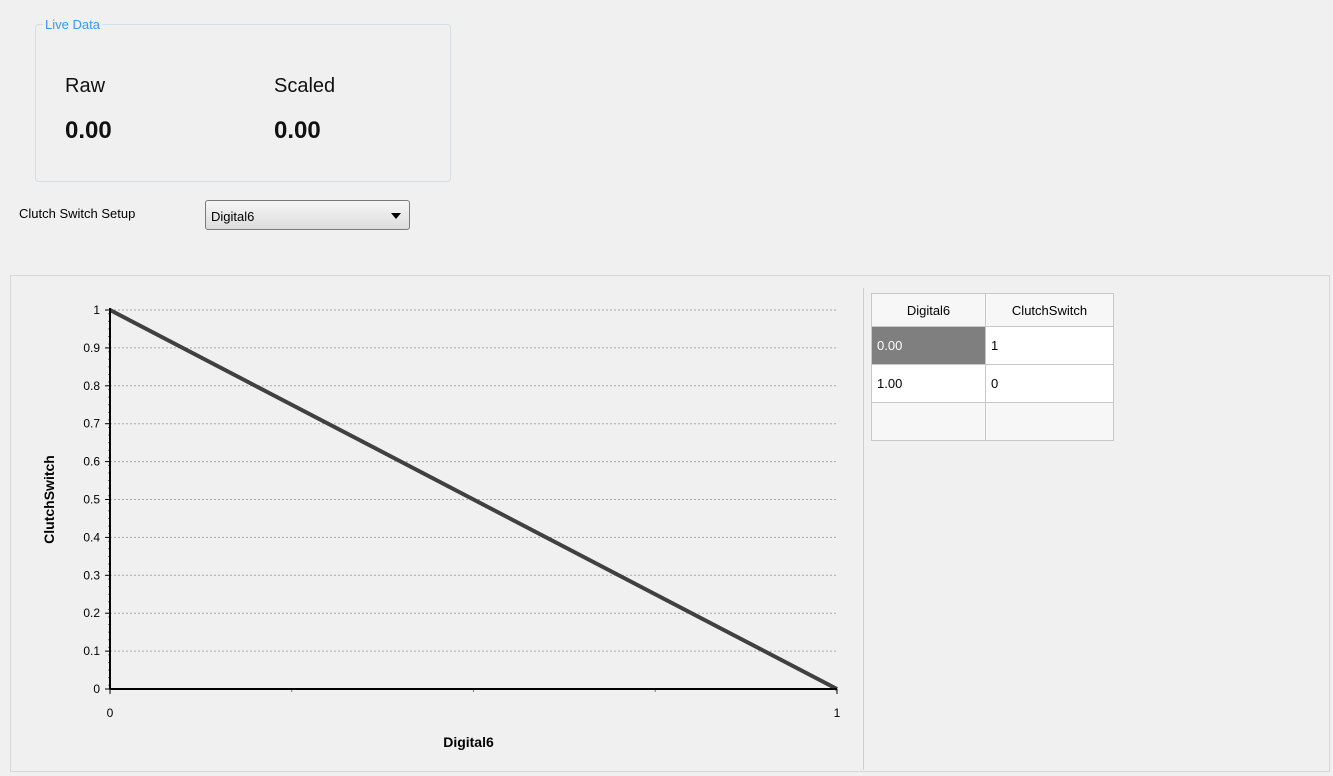 The width and height of the screenshot is (1333, 776). I want to click on raw-value: 0.00, so click(88, 130).